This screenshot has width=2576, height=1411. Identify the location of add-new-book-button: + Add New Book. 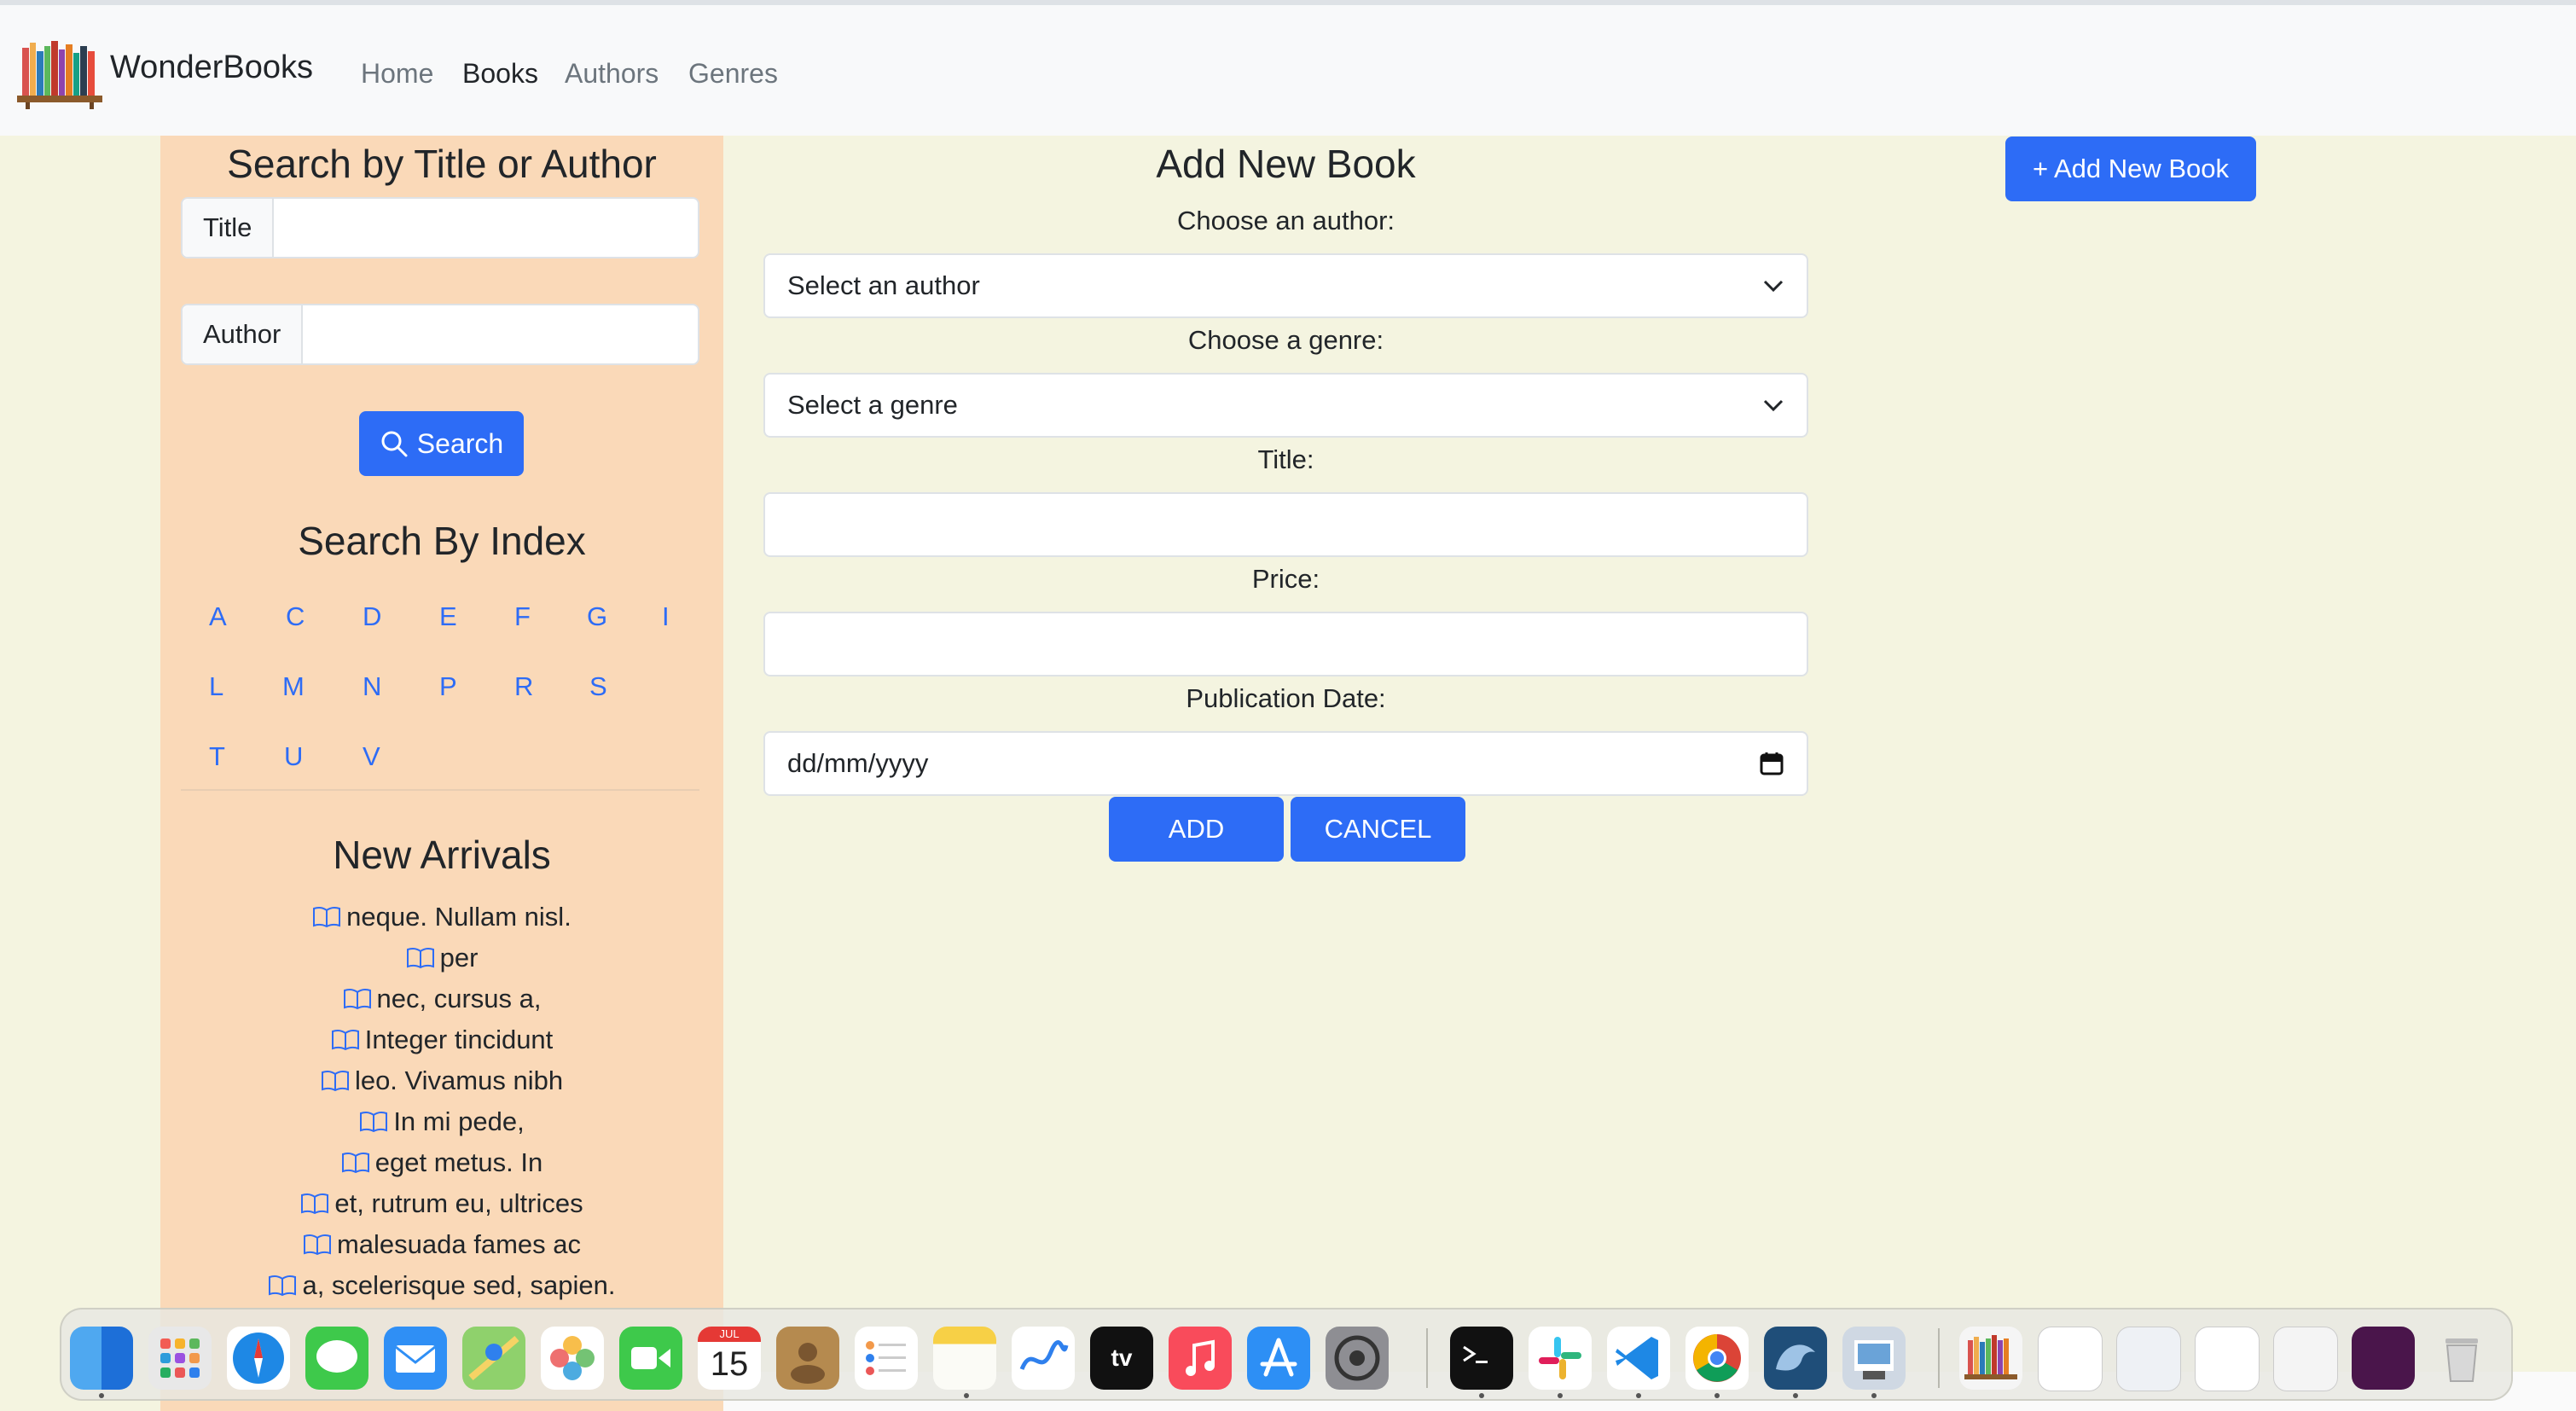
(2130, 168).